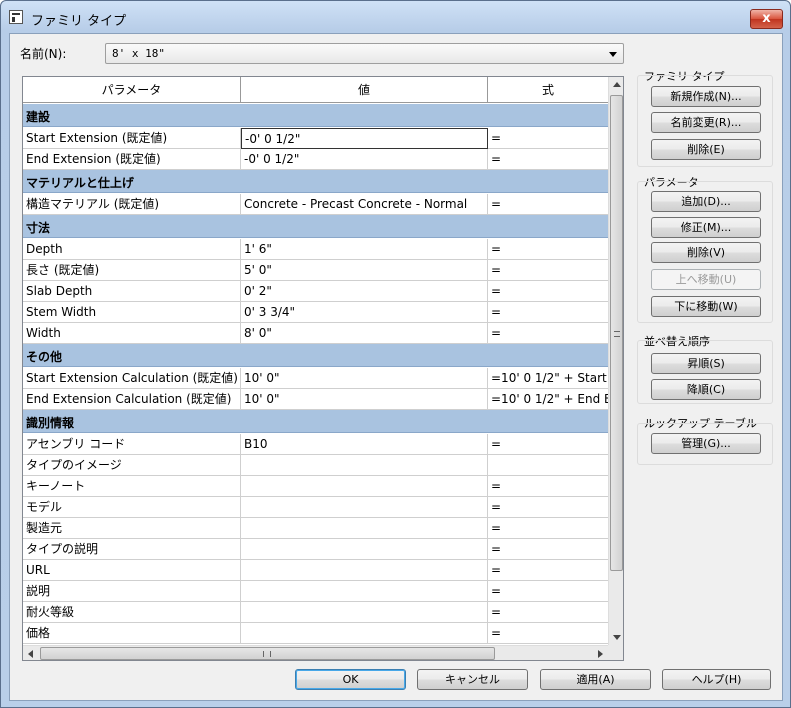 This screenshot has height=708, width=791. What do you see at coordinates (548, 399) in the screenshot?
I see `parameter-formula-cell: =10' 0 1/2" + End E` at bounding box center [548, 399].